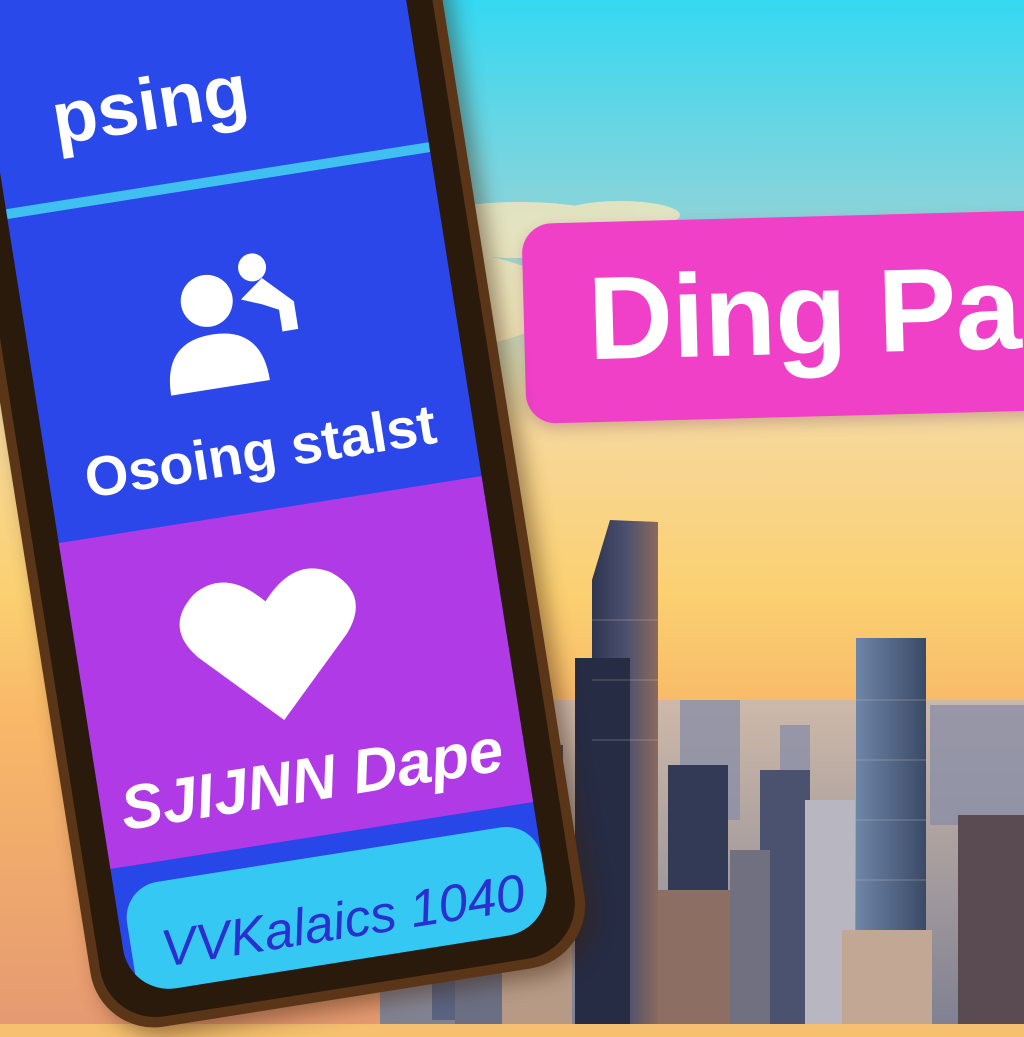  I want to click on user-icon, so click(228, 326).